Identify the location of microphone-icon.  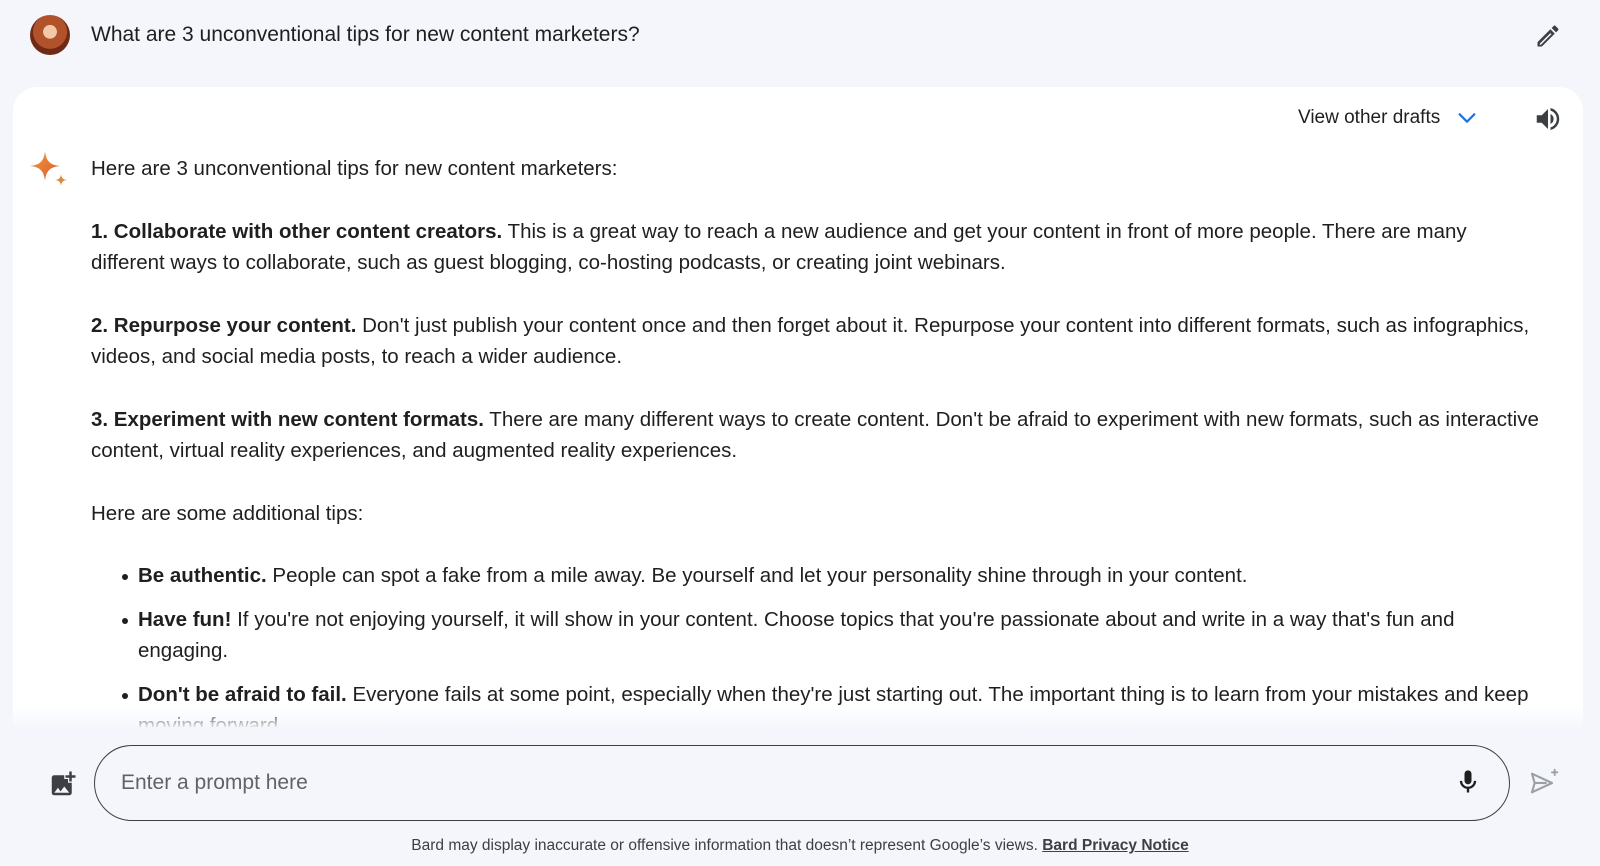
(1468, 781).